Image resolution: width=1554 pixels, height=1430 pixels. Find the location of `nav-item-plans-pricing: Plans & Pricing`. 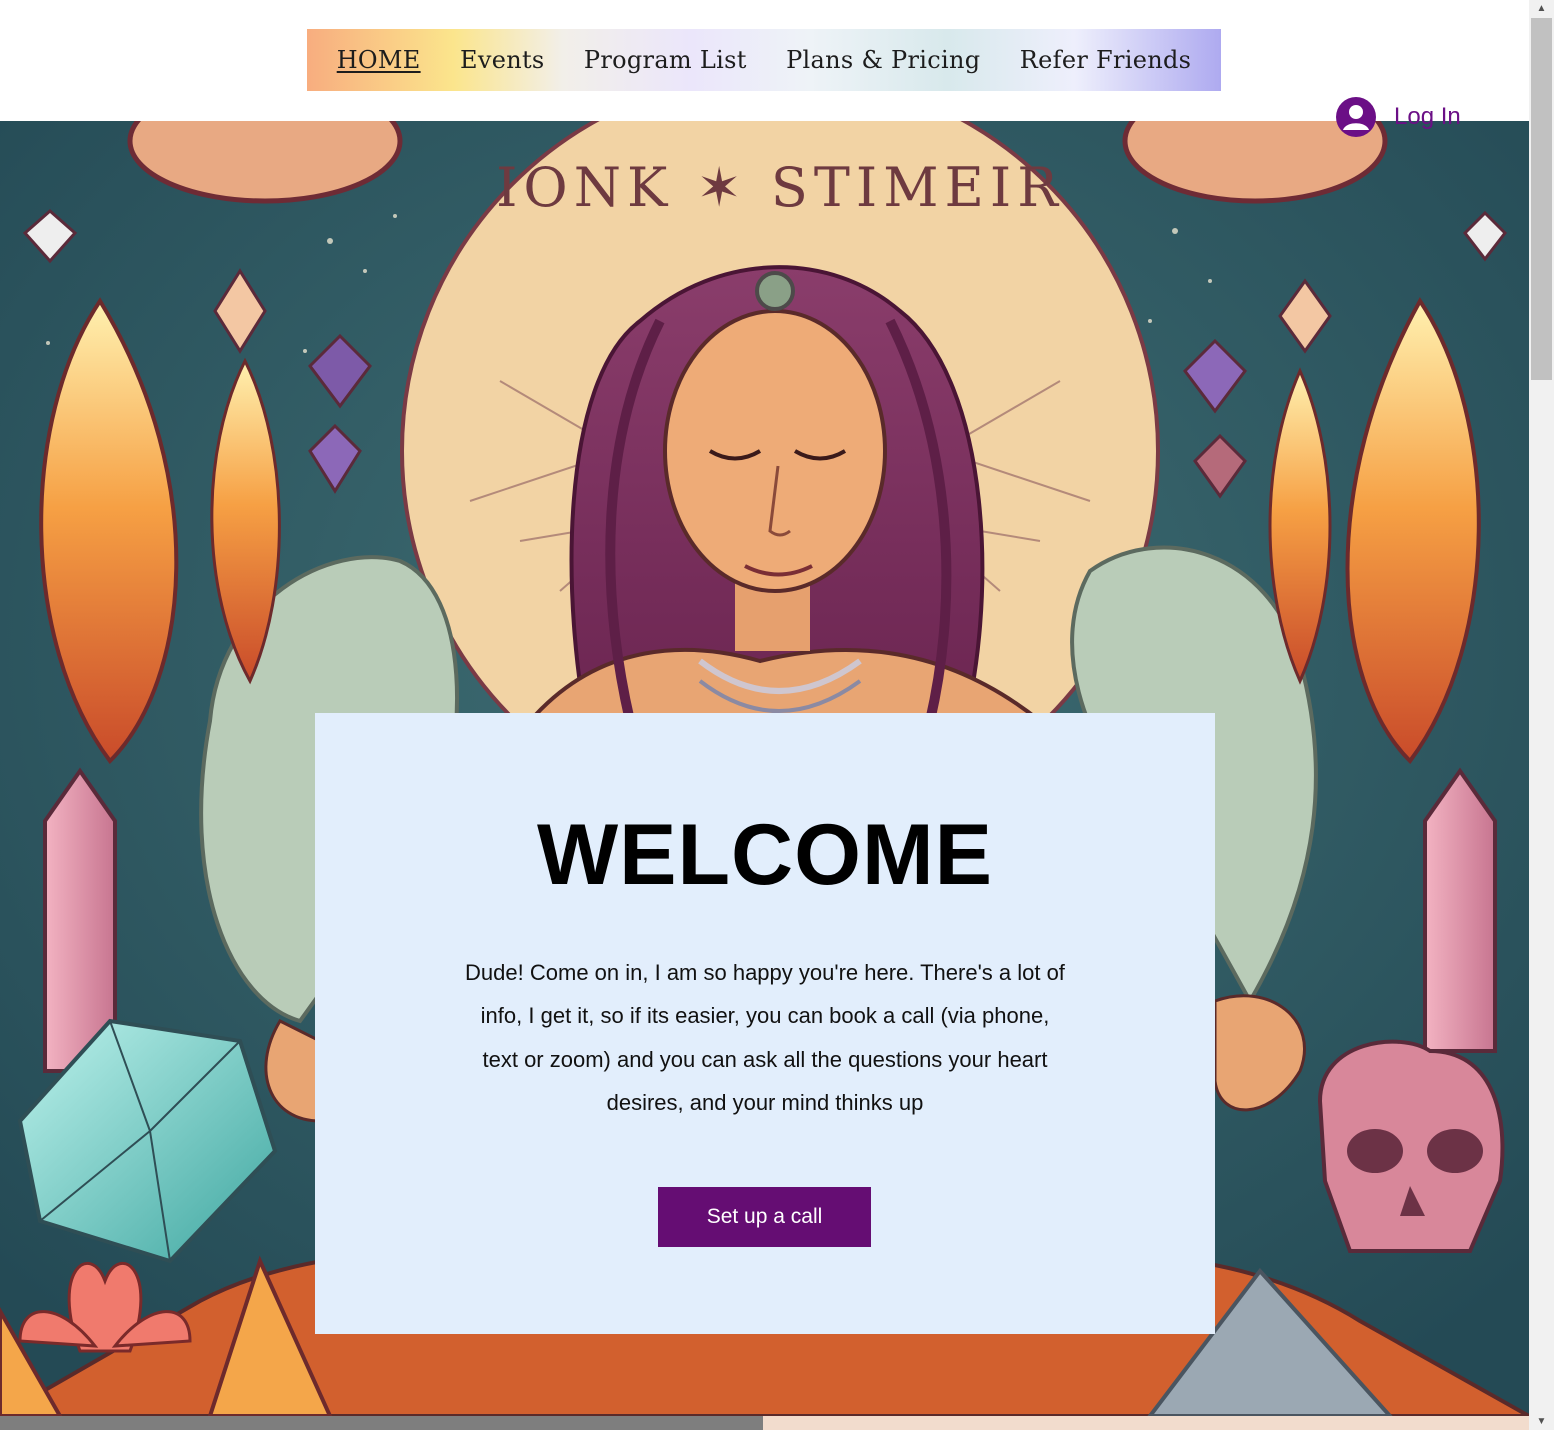

nav-item-plans-pricing: Plans & Pricing is located at coordinates (883, 60).